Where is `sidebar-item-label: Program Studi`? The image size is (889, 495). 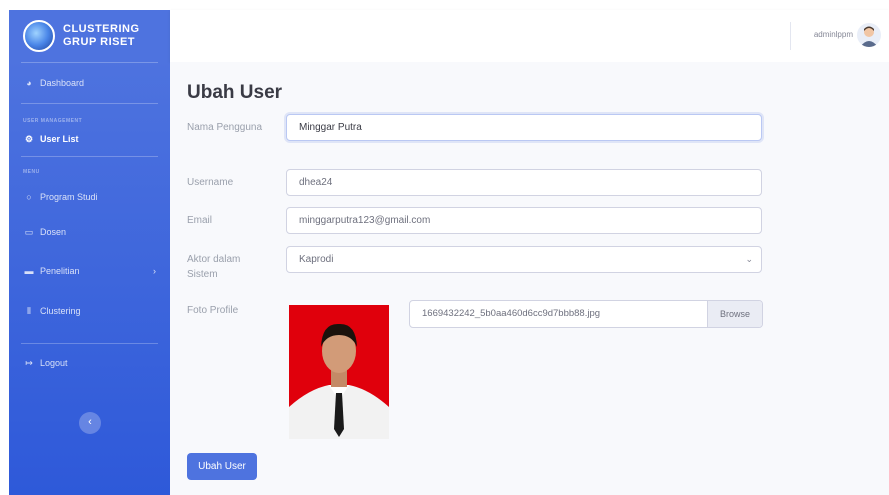
sidebar-item-label: Program Studi is located at coordinates (69, 197).